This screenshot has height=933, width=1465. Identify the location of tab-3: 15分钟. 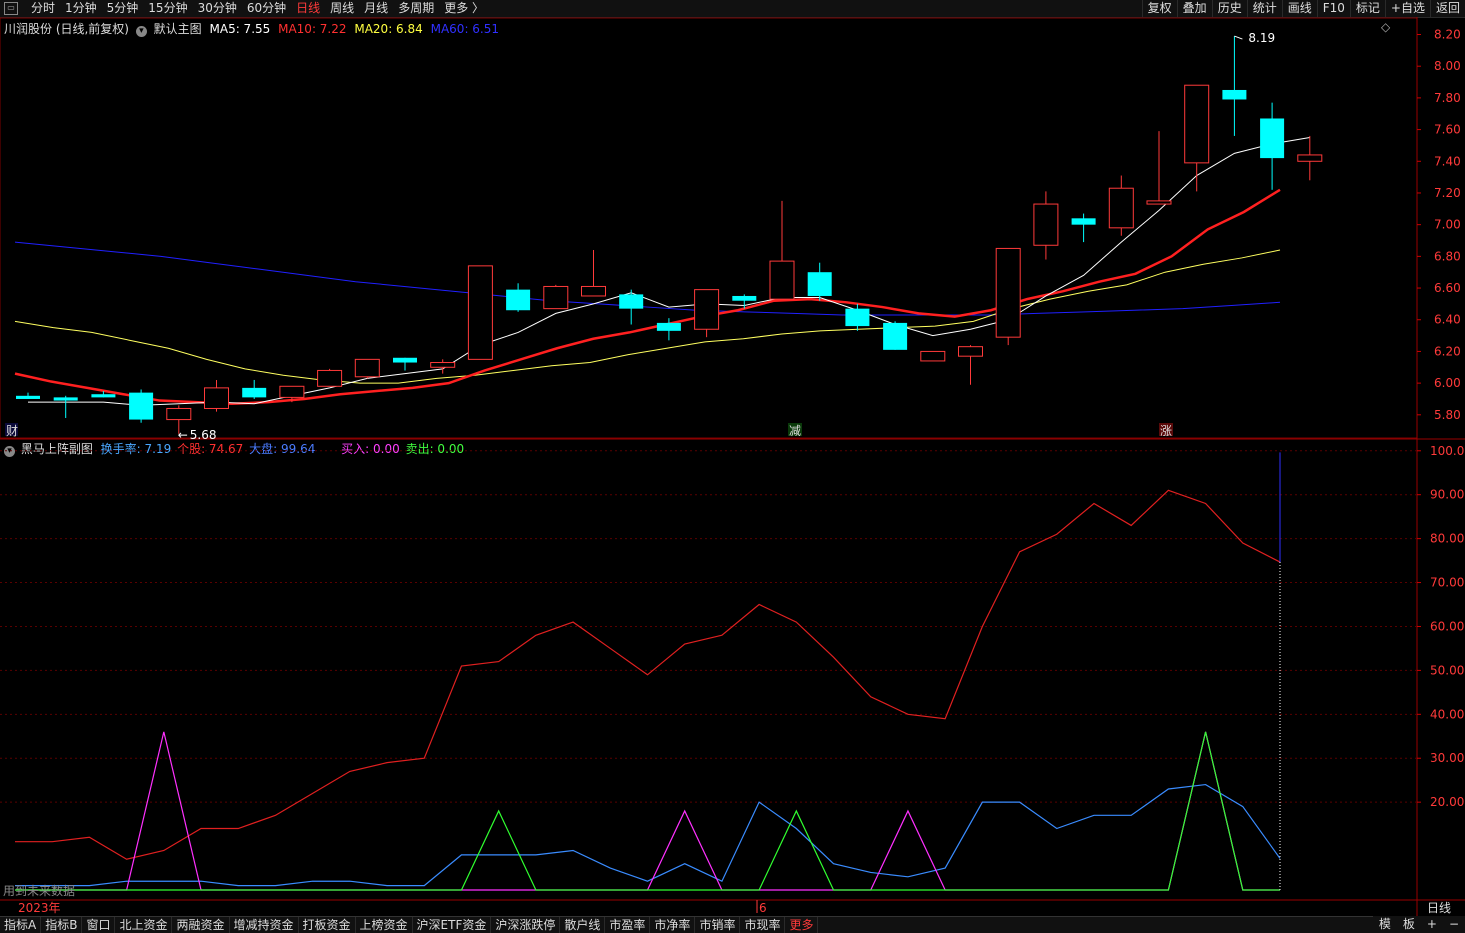
(167, 8).